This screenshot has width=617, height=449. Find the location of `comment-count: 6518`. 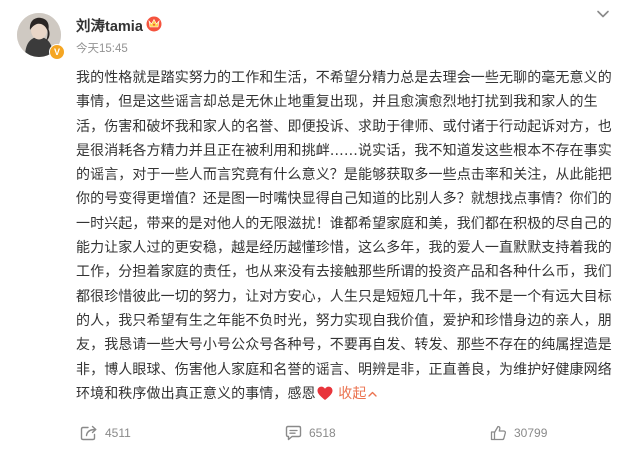

comment-count: 6518 is located at coordinates (322, 433).